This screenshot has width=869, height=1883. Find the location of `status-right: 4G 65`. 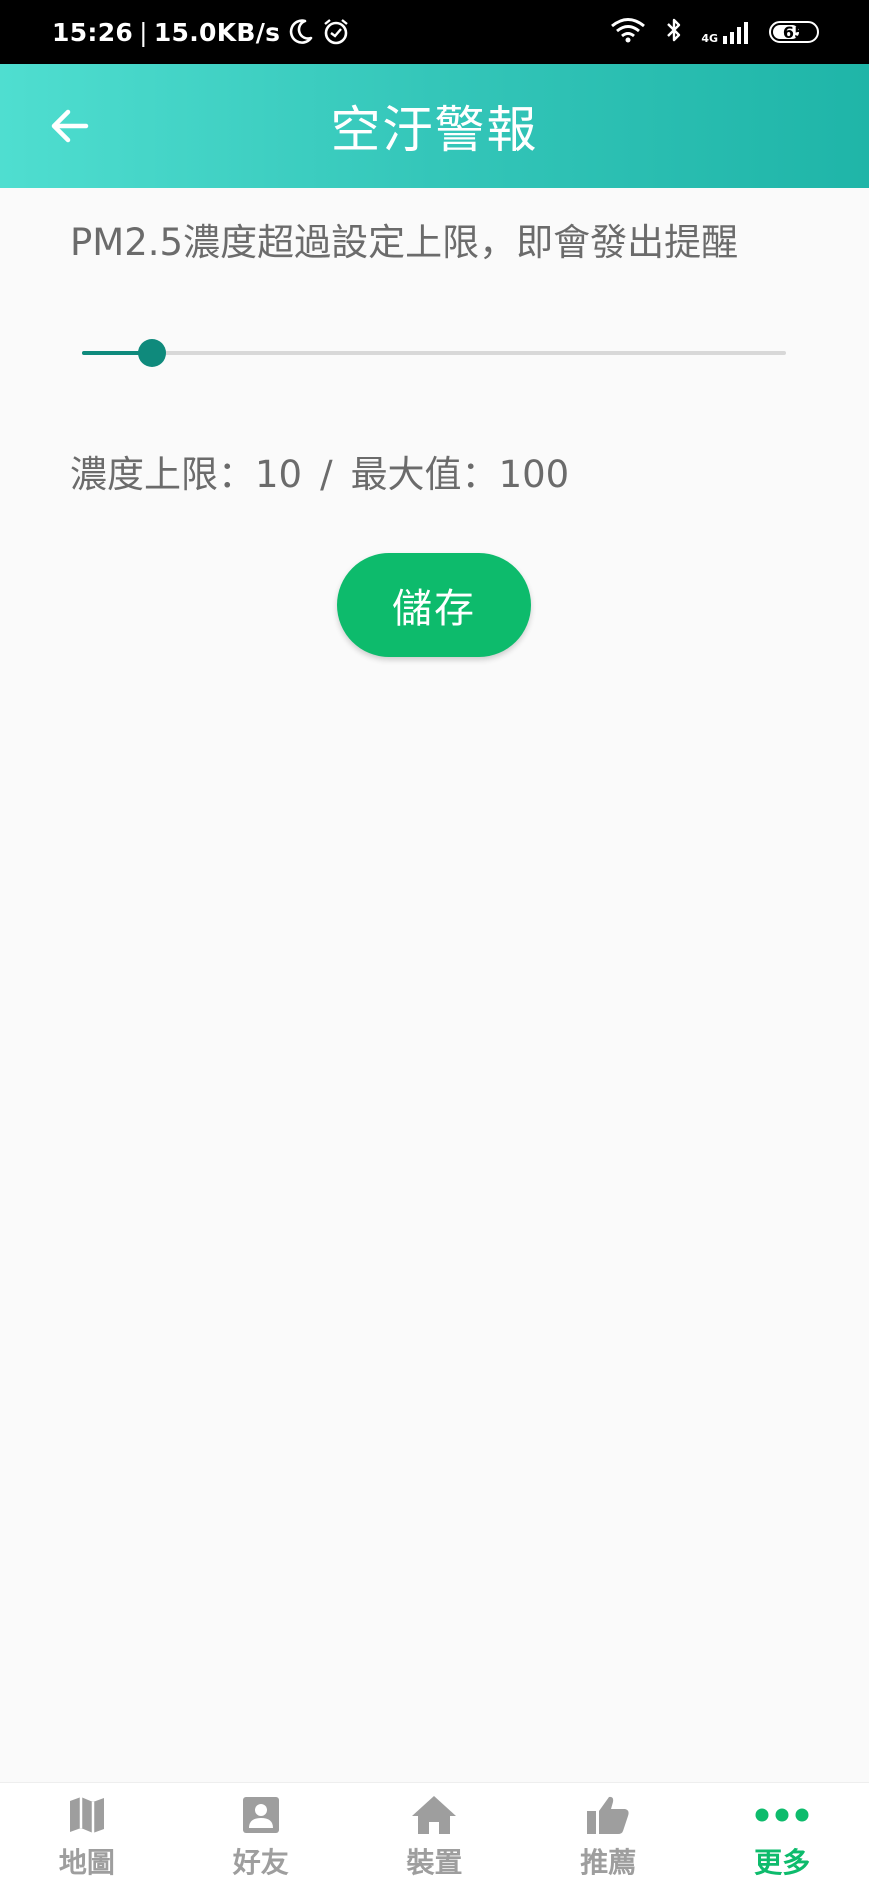

status-right: 4G 65 is located at coordinates (714, 32).